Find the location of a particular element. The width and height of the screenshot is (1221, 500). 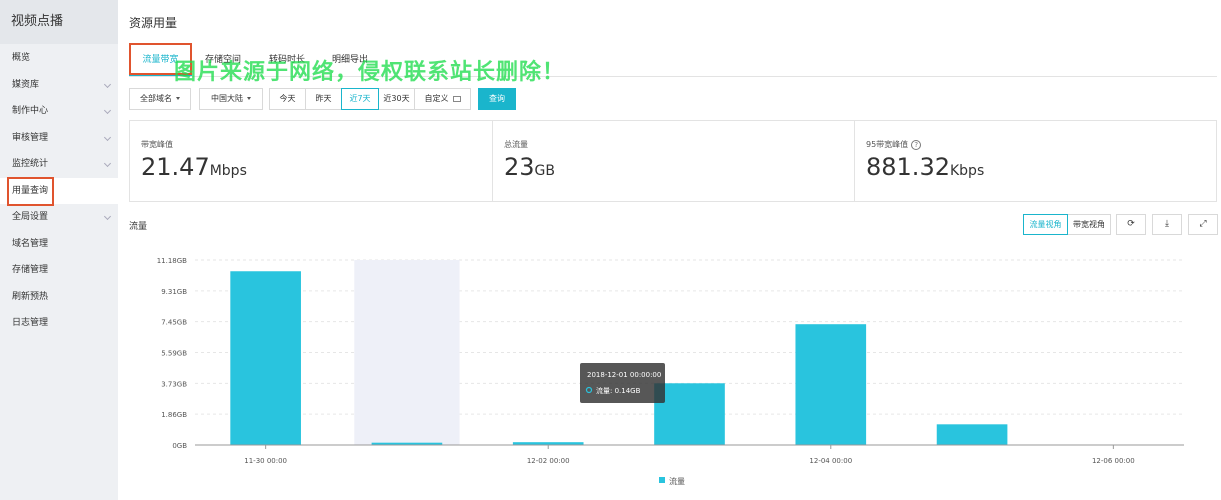

chart-title: 流量 is located at coordinates (138, 227).